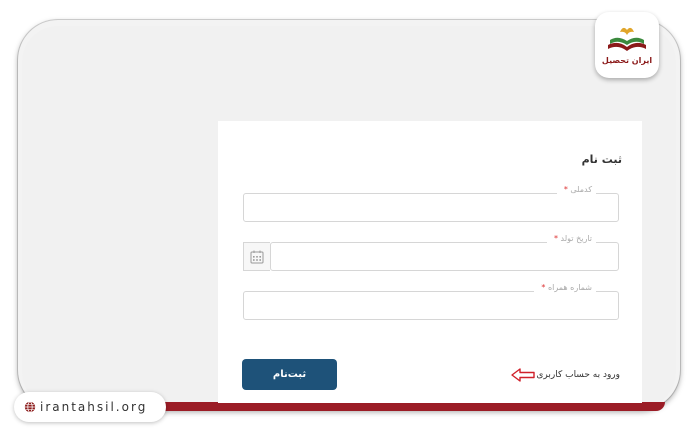 Image resolution: width=700 pixels, height=430 pixels. I want to click on calendar-icon, so click(257, 256).